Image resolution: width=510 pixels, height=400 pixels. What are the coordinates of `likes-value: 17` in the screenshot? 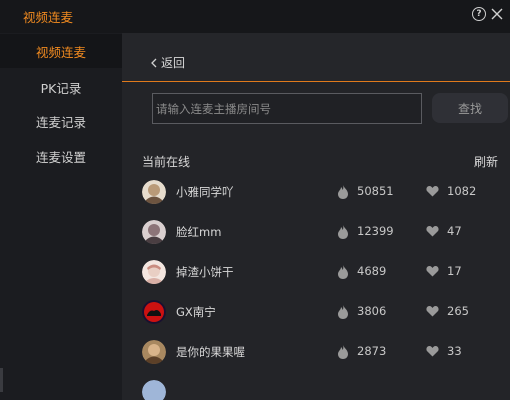 It's located at (454, 271).